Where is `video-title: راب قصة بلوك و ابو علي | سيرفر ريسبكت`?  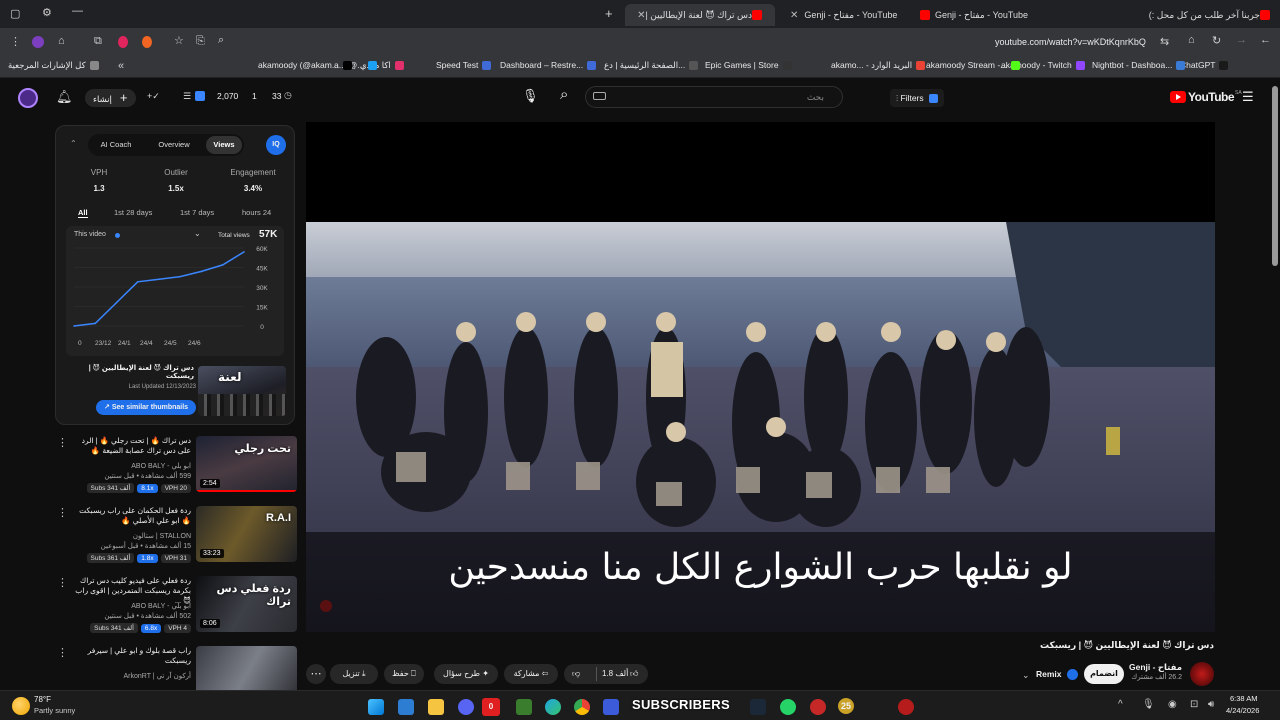 video-title: راب قصة بلوك و ابو علي | سيرفر ريسبكت is located at coordinates (131, 656).